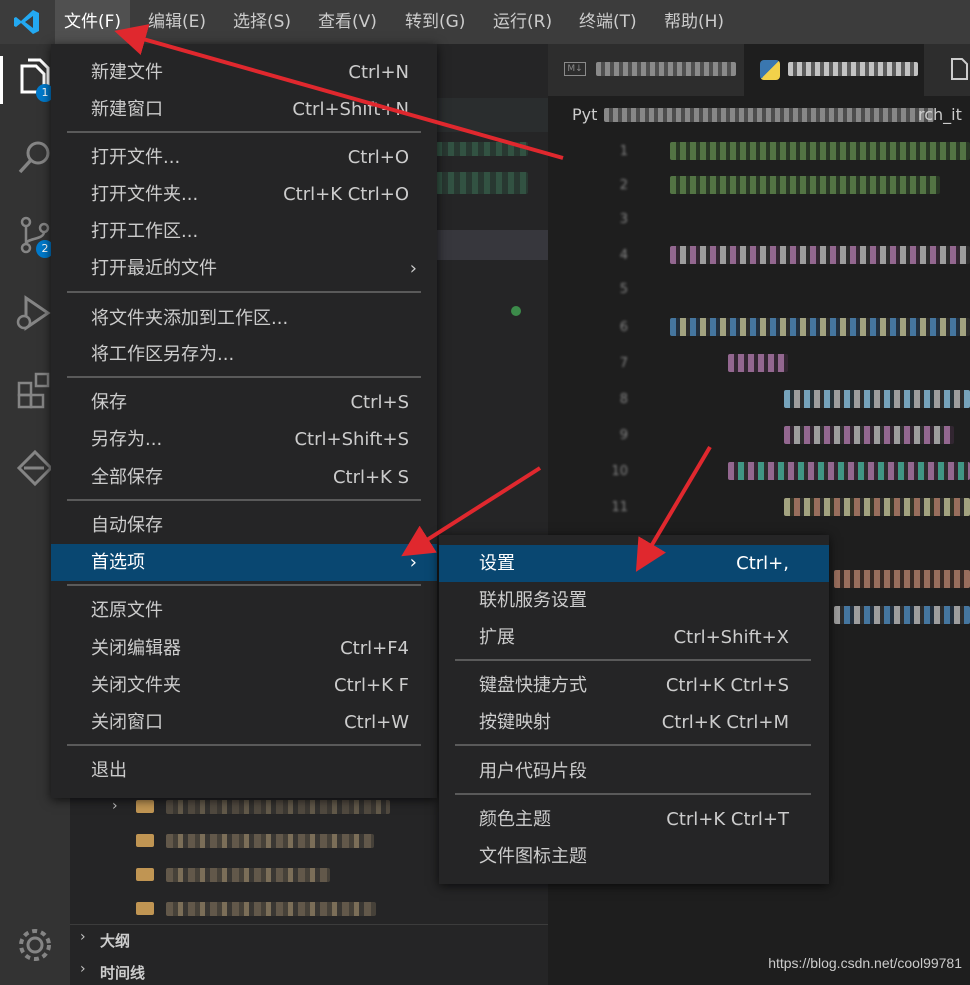 The width and height of the screenshot is (970, 985). Describe the element at coordinates (608, 22) in the screenshot. I see `menu-terminal: 终端(T)` at that location.